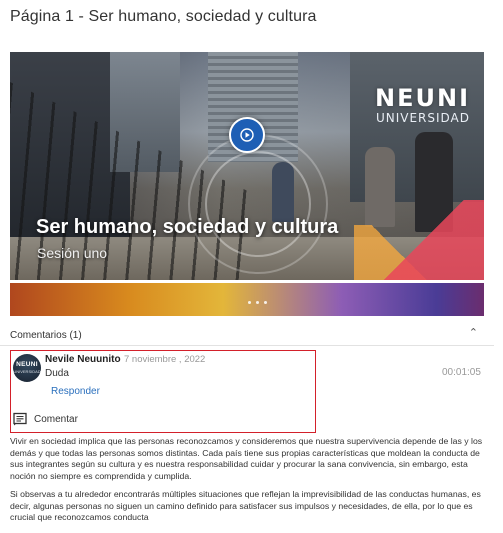  I want to click on add-comment-button: Comentar, so click(45, 419).